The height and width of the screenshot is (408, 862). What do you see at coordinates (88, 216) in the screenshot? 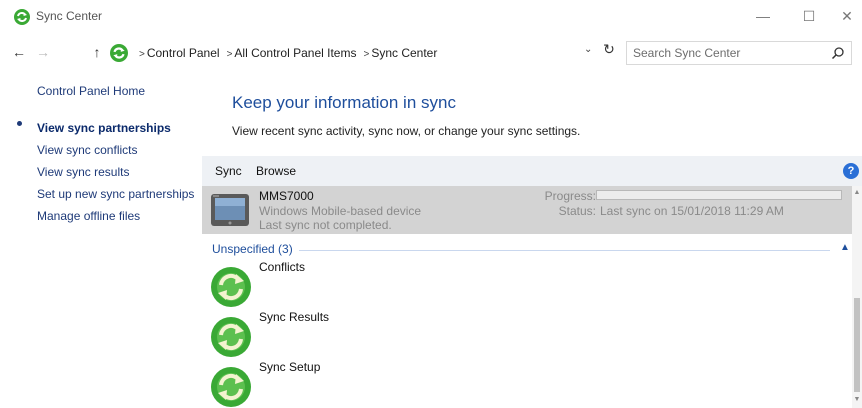
I see `manage-offline-files-link: Manage offline files` at bounding box center [88, 216].